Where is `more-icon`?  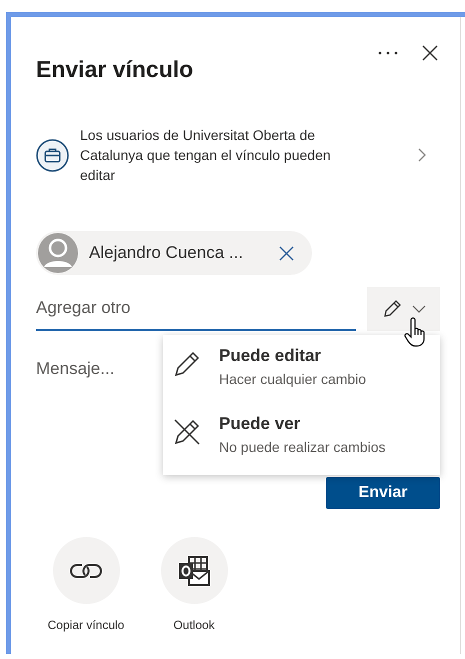
more-icon is located at coordinates (388, 53).